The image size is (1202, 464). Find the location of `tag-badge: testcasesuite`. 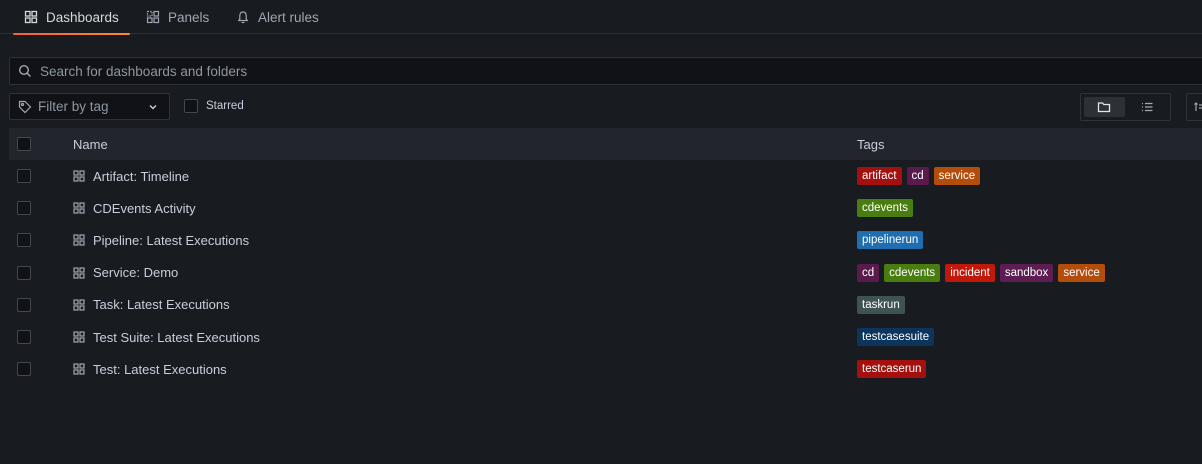

tag-badge: testcasesuite is located at coordinates (896, 337).